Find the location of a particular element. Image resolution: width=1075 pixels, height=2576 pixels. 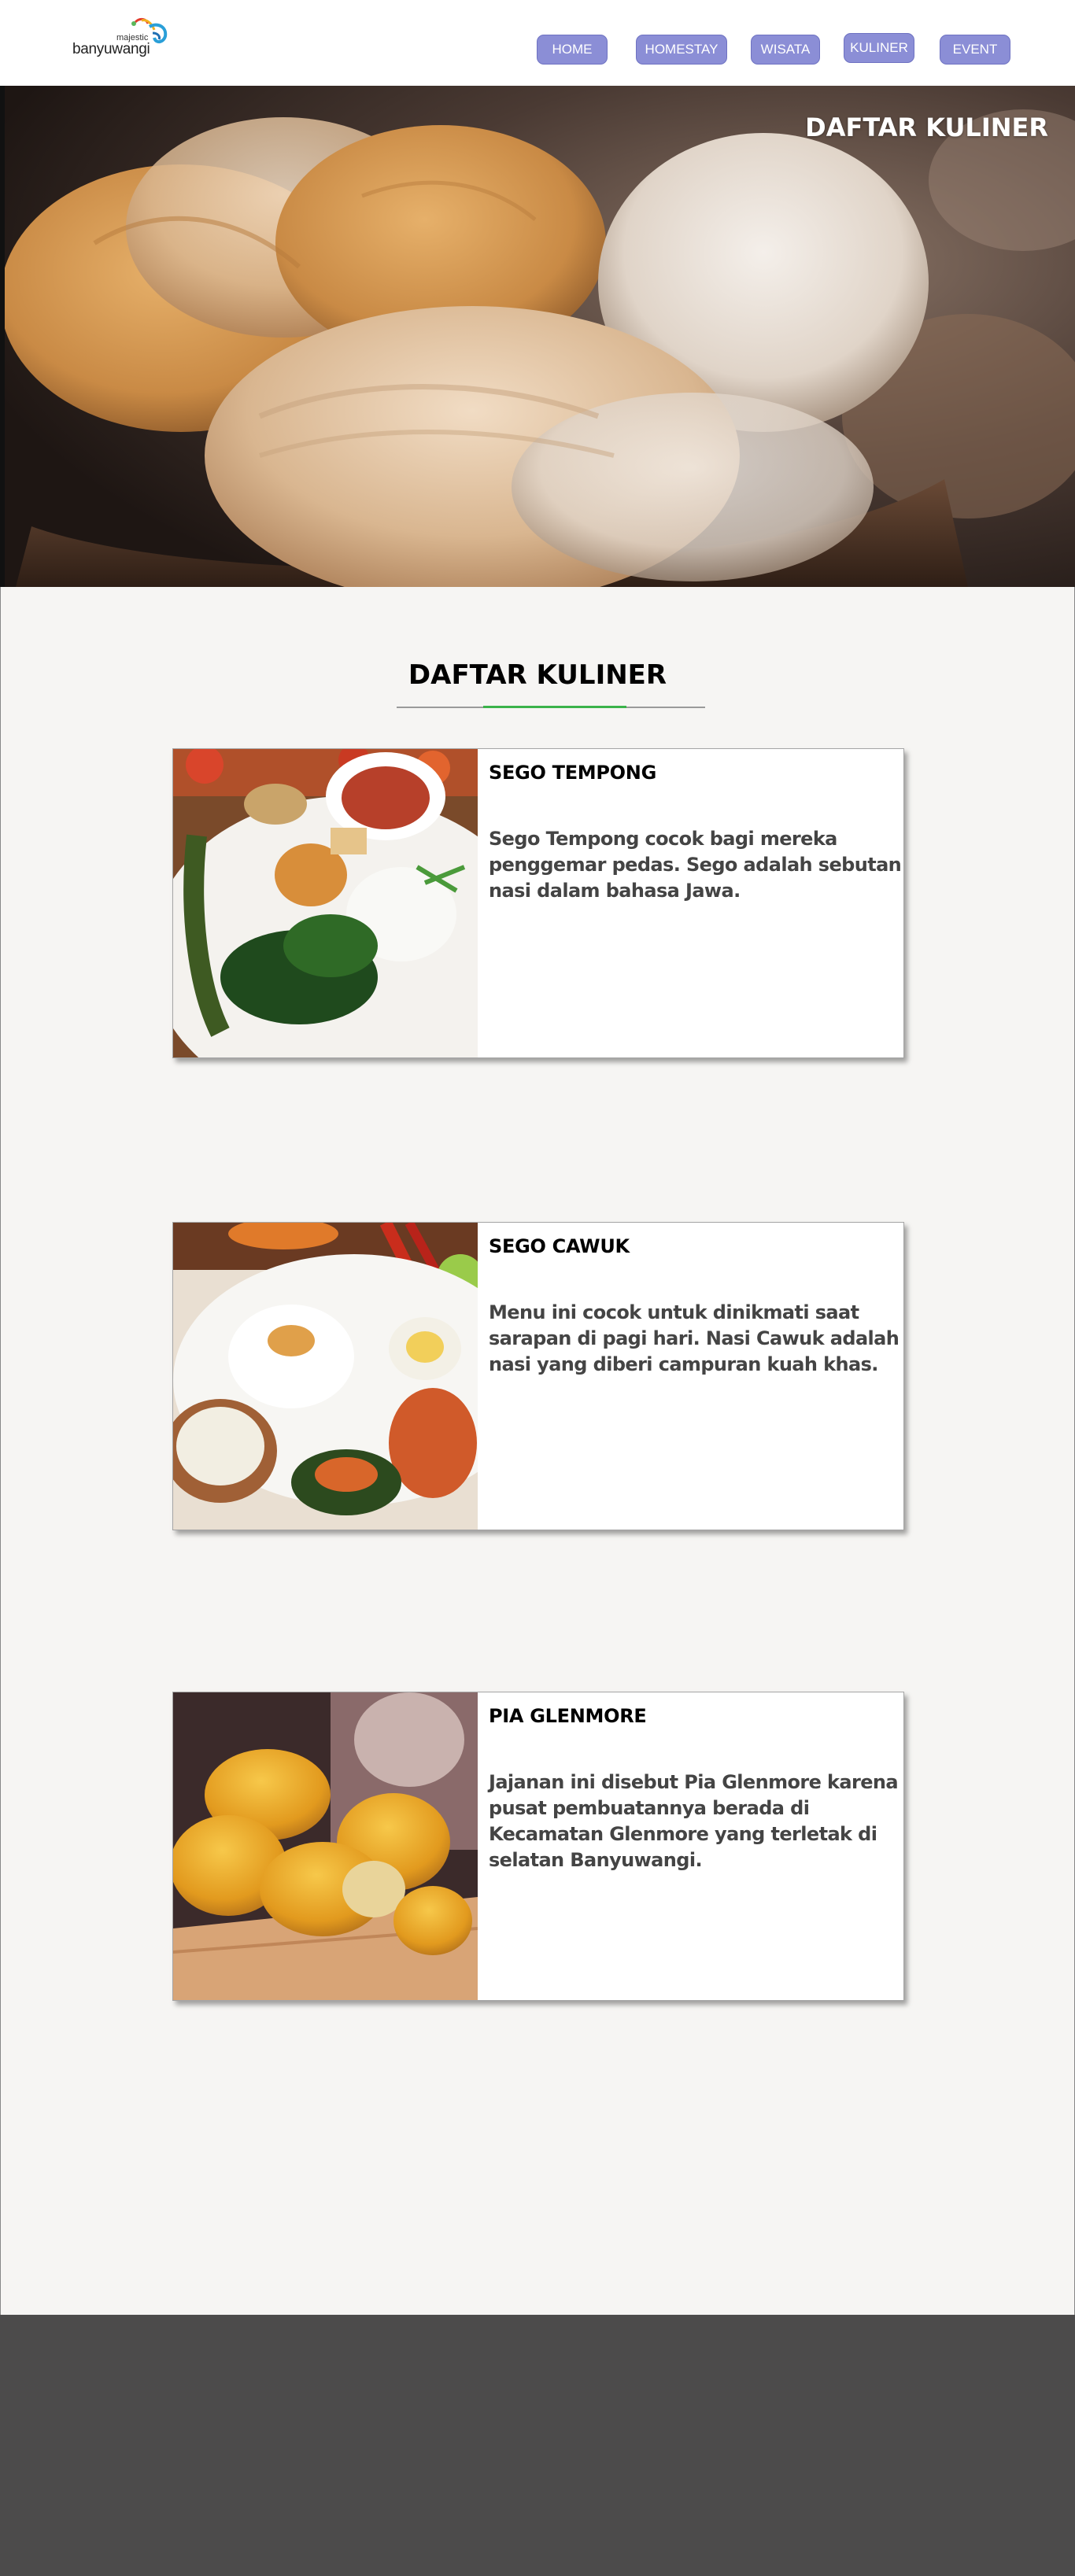

sego-tempong-image is located at coordinates (326, 903).